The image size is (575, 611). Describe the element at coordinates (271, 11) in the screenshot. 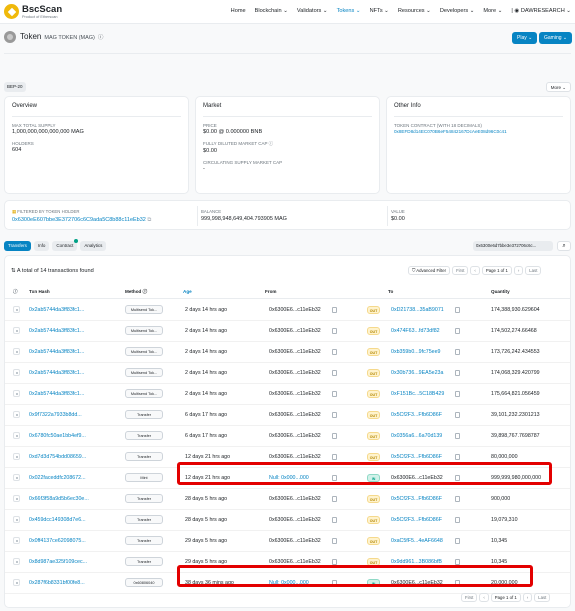

I see `nav-blockchain: Blockchain ⌄` at that location.